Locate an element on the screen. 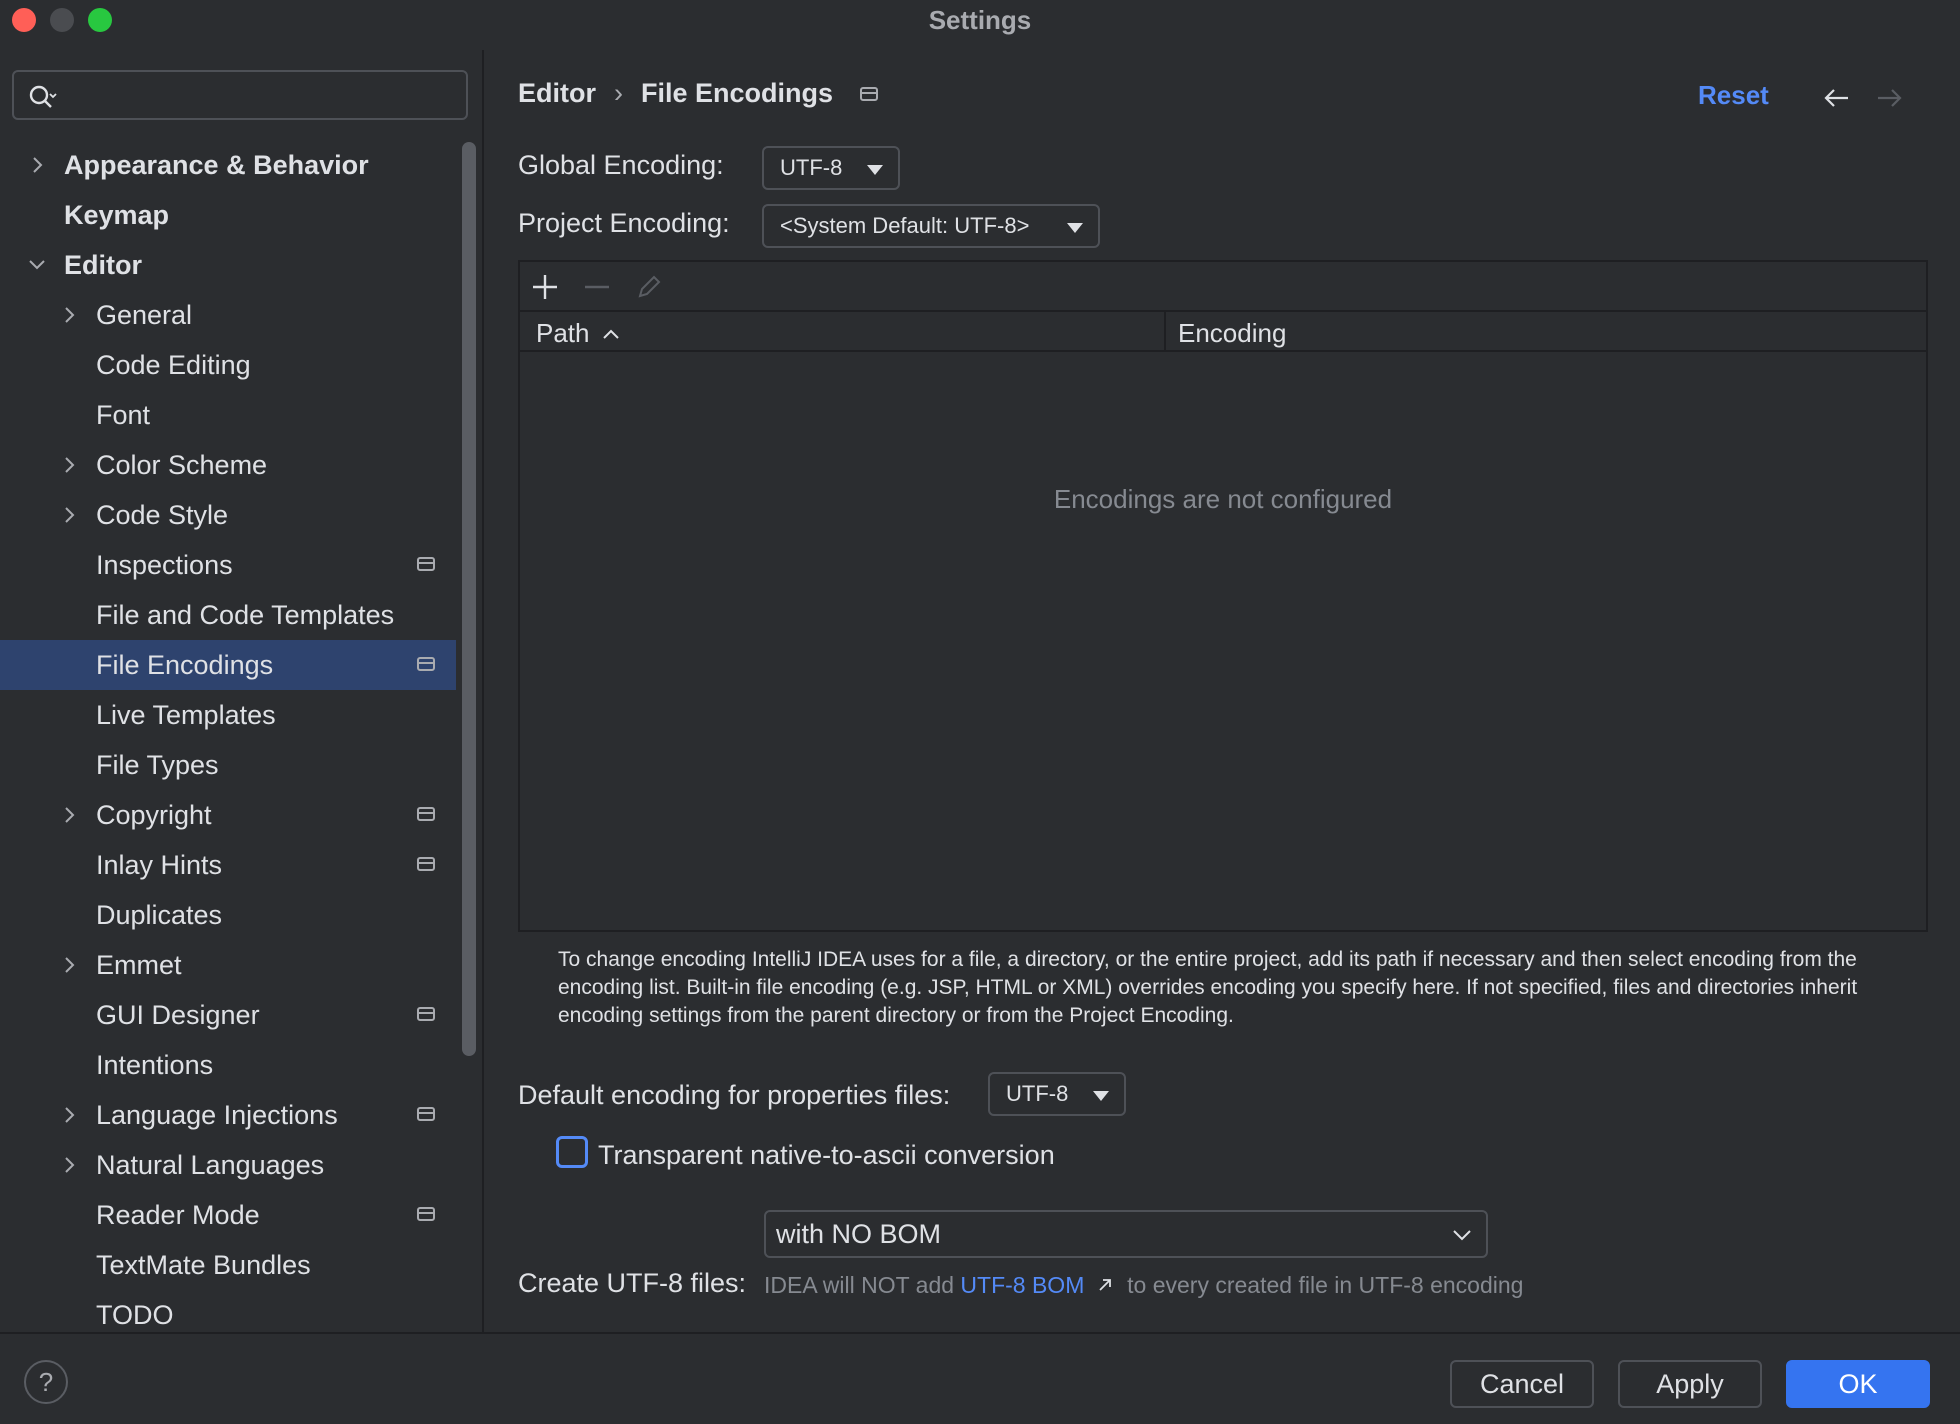 The image size is (1960, 1424). forward-arrow-icon is located at coordinates (1889, 98).